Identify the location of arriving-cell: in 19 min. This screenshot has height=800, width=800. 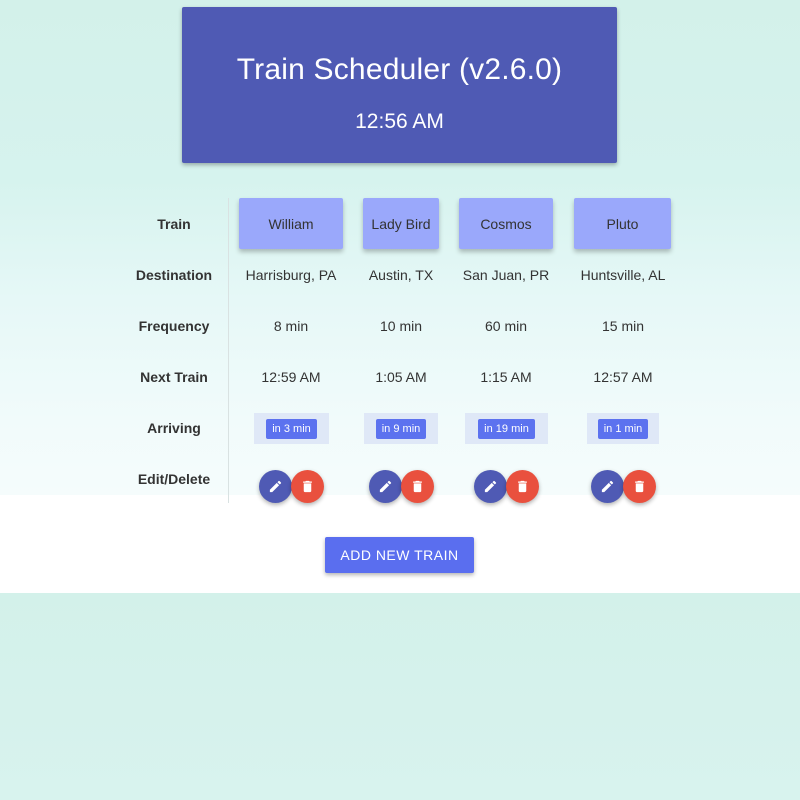
(506, 428).